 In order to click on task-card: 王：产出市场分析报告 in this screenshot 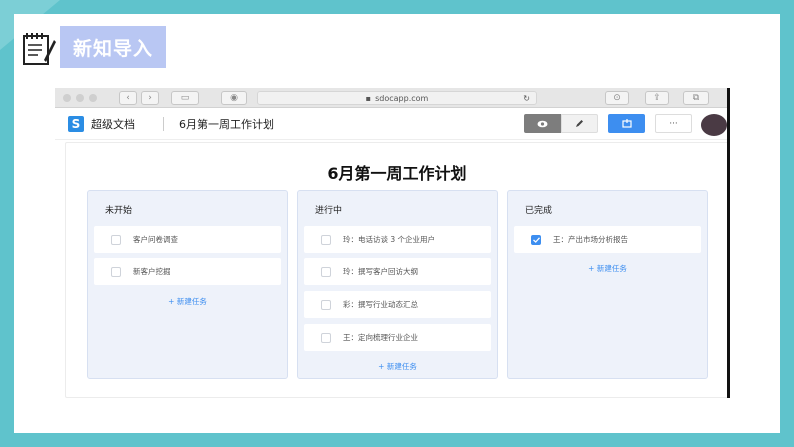, I will do `click(607, 239)`.